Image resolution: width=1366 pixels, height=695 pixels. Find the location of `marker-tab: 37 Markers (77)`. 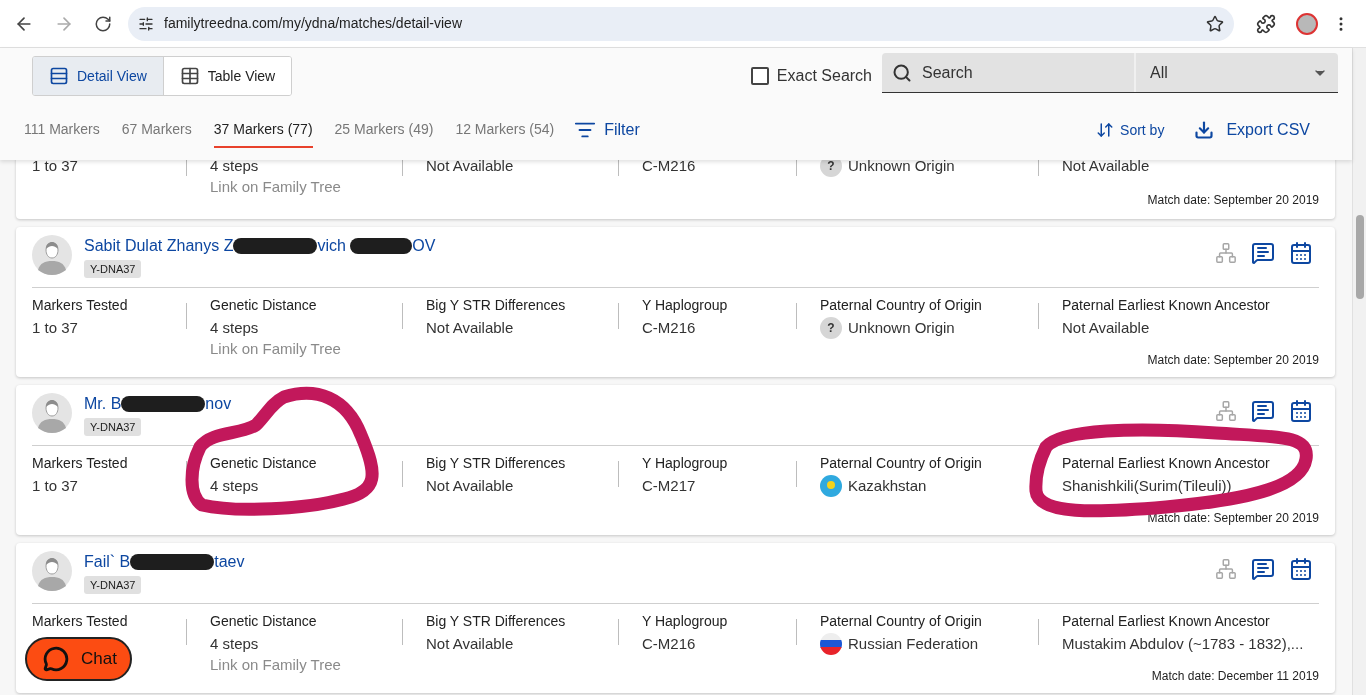

marker-tab: 37 Markers (77) is located at coordinates (263, 130).